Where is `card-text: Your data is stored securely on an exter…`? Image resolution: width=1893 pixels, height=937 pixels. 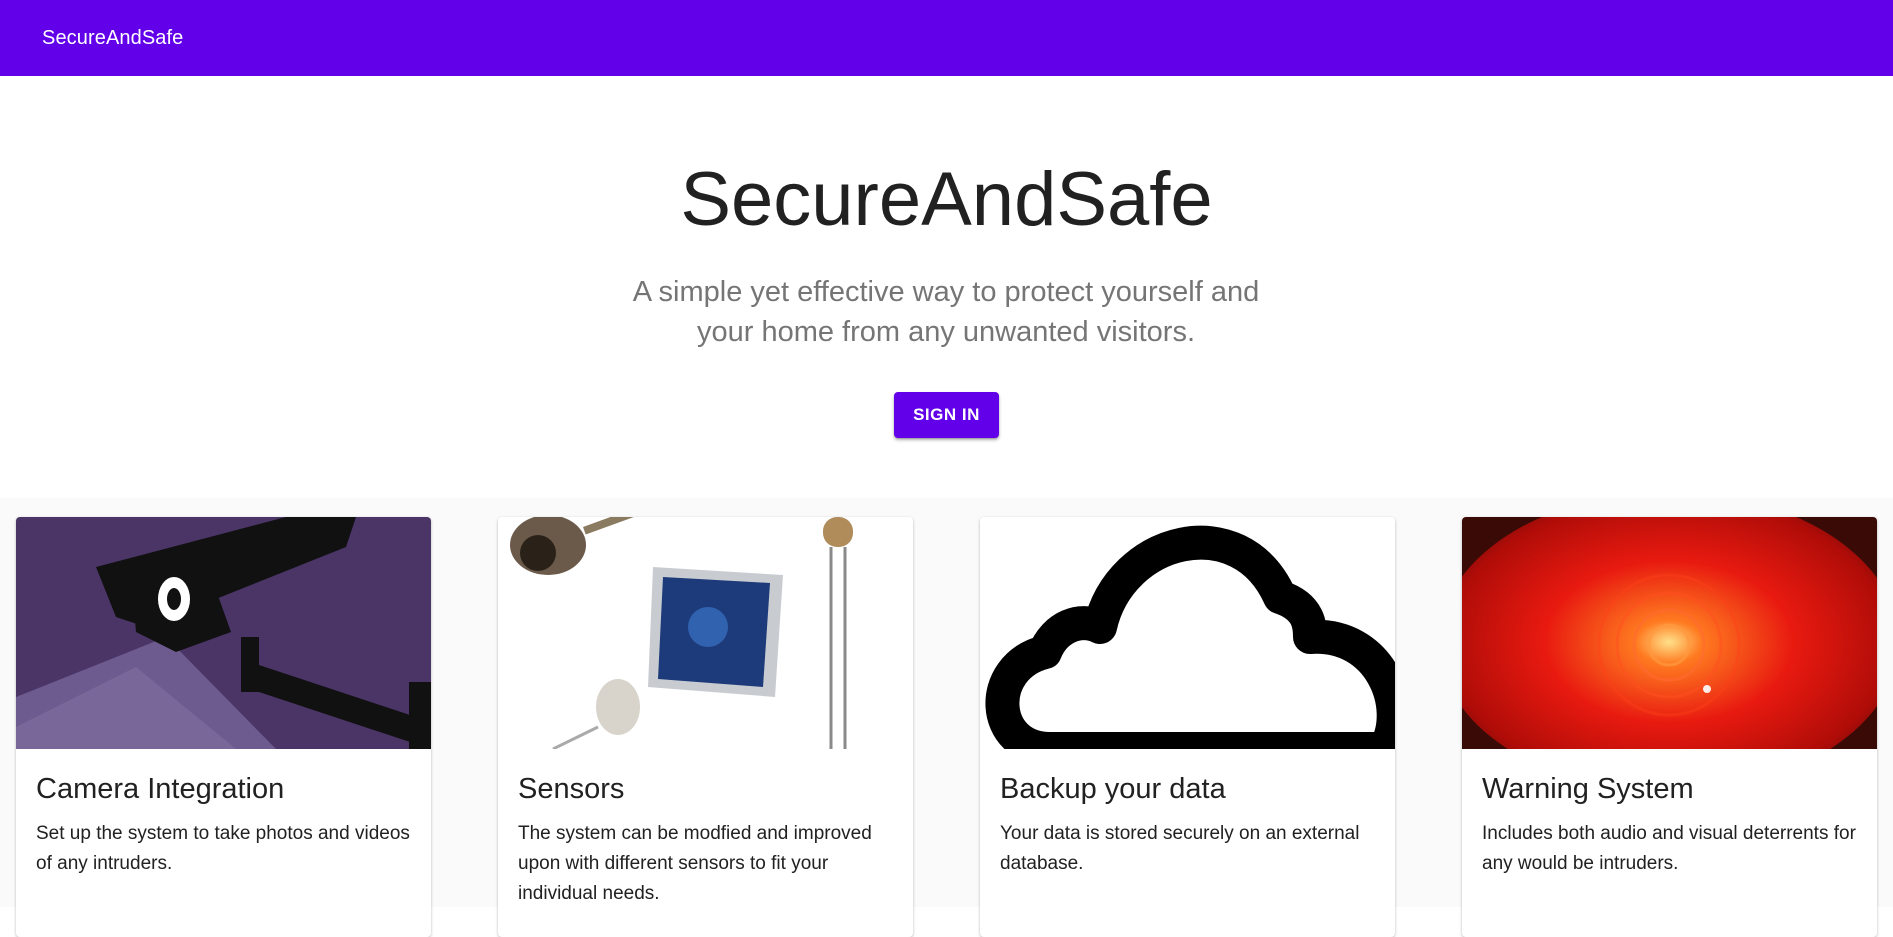
card-text: Your data is stored securely on an exter… is located at coordinates (1180, 848).